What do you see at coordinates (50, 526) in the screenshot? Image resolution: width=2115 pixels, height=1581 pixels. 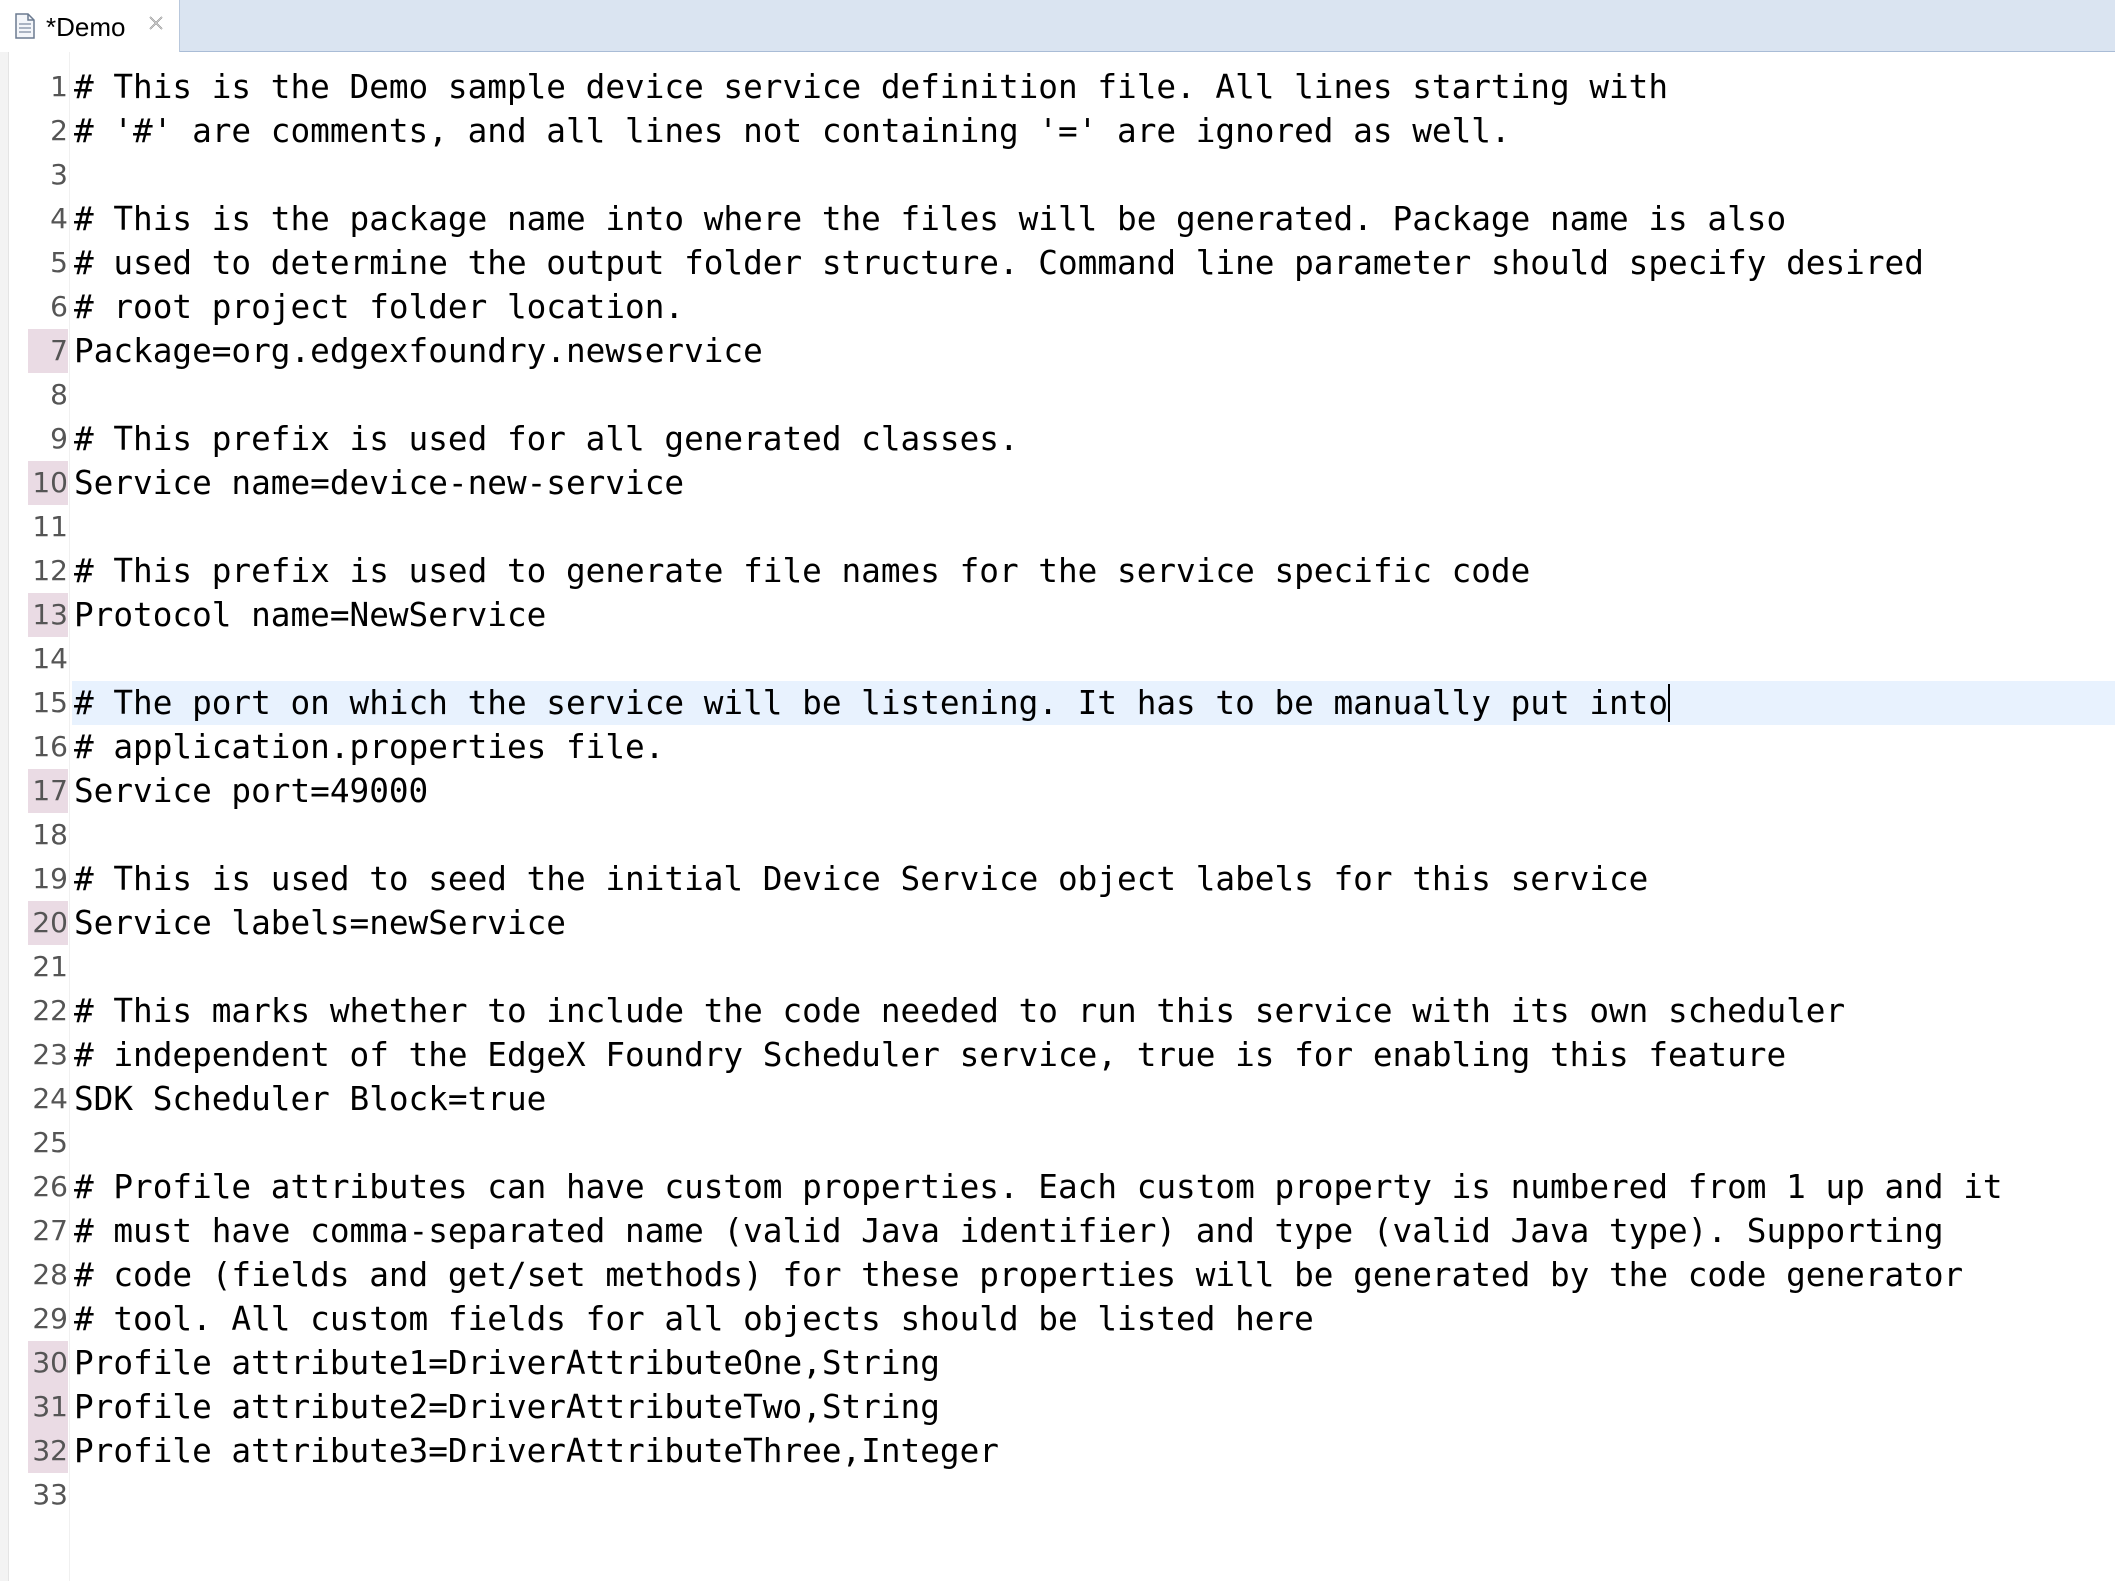 I see `line-number: 11` at bounding box center [50, 526].